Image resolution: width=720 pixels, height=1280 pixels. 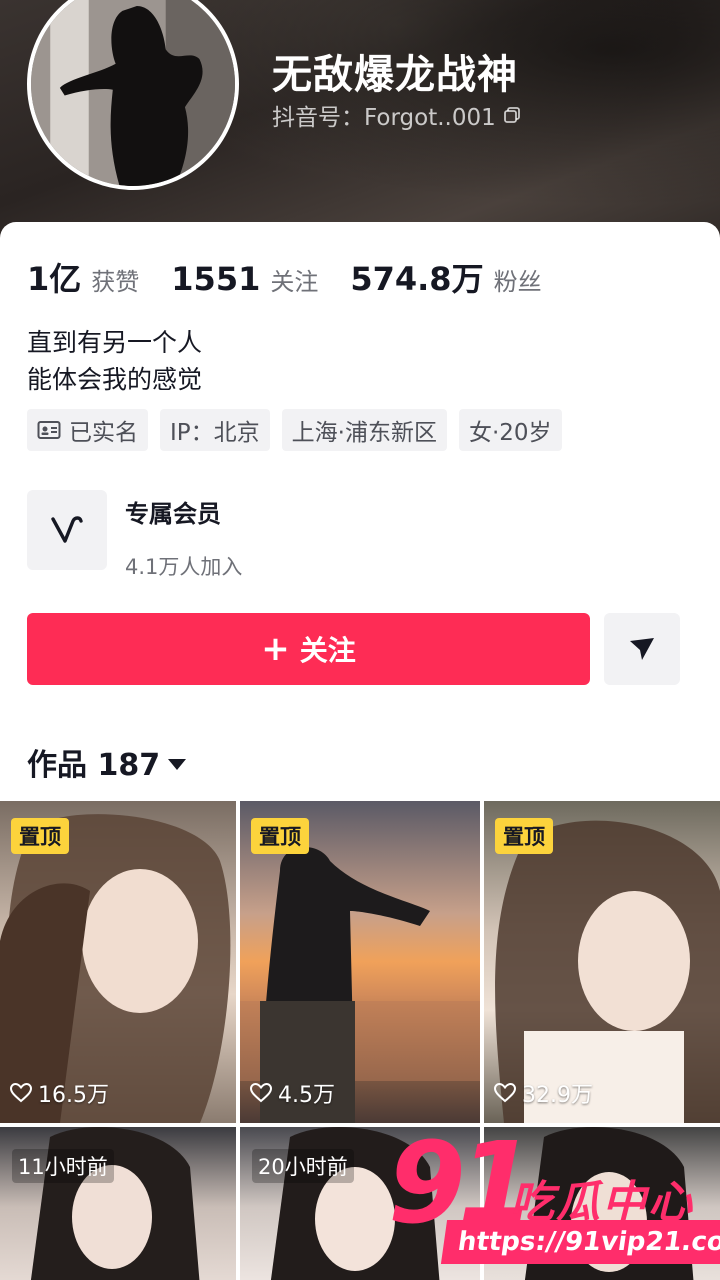 What do you see at coordinates (118, 1203) in the screenshot?
I see `video-tile: 11小时前` at bounding box center [118, 1203].